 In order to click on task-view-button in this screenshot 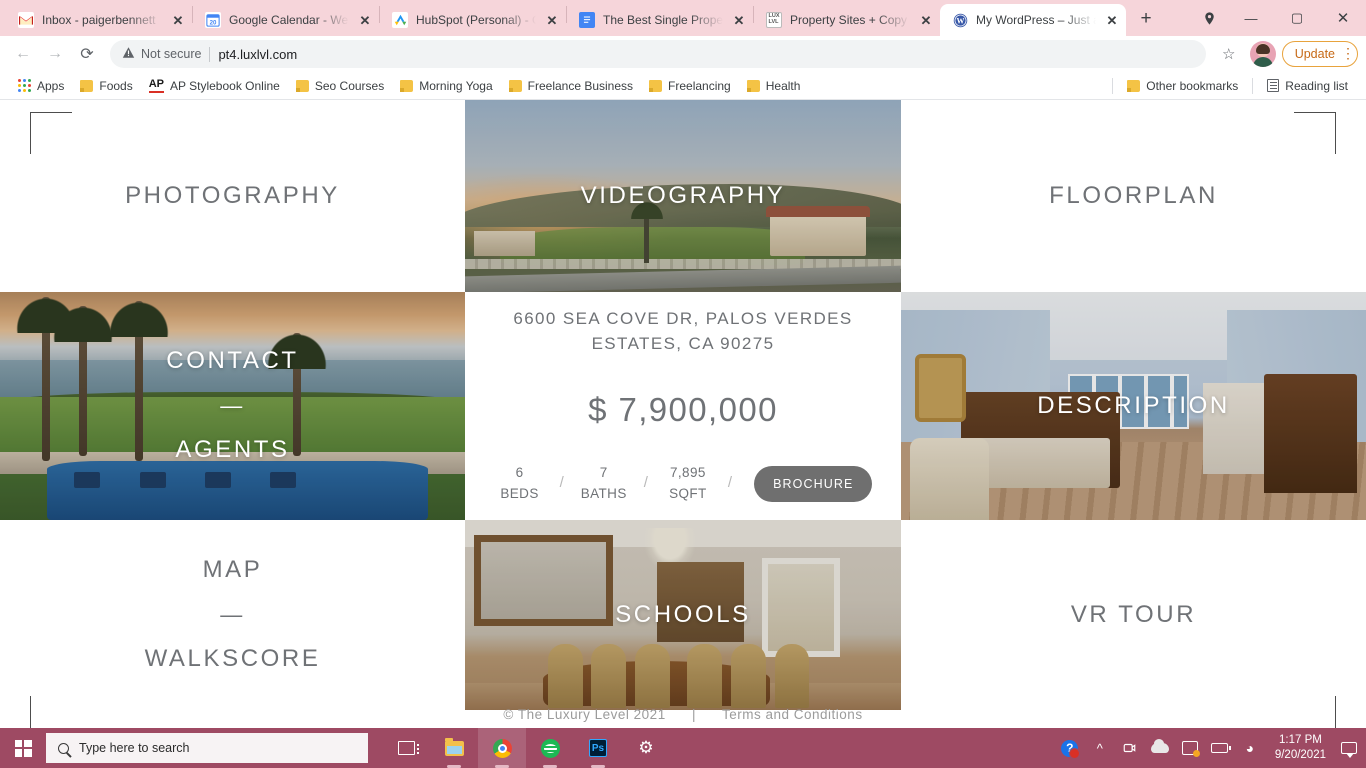, I will do `click(406, 748)`.